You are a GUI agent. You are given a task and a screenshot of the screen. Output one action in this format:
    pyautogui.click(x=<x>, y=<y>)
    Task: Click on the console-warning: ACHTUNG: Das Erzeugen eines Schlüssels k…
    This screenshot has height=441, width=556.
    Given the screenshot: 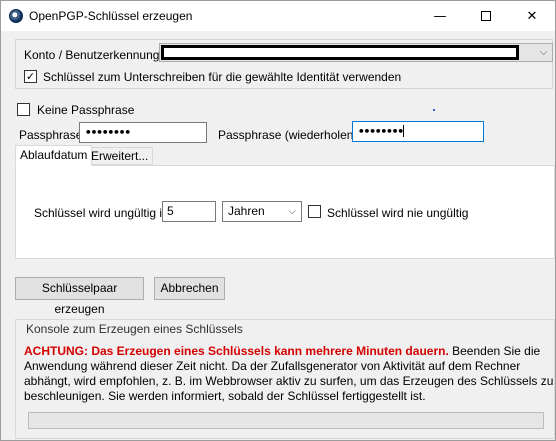 What is the action you would take?
    pyautogui.click(x=236, y=351)
    